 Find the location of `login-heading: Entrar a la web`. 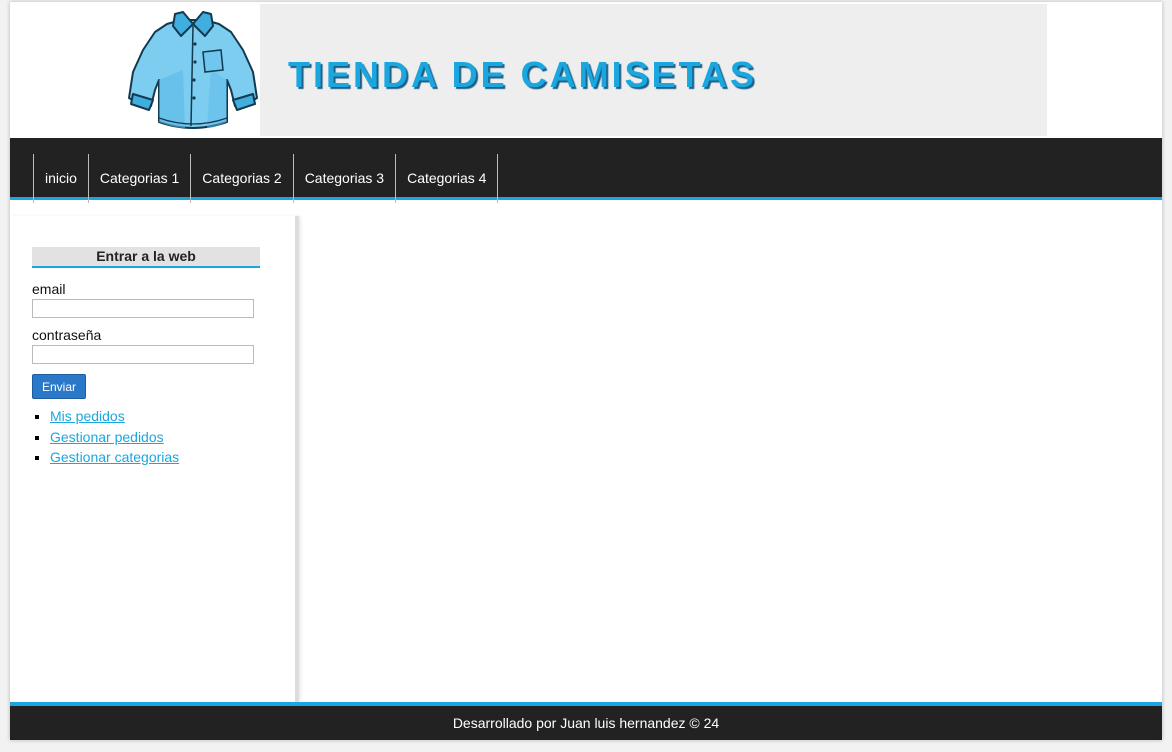

login-heading: Entrar a la web is located at coordinates (146, 257).